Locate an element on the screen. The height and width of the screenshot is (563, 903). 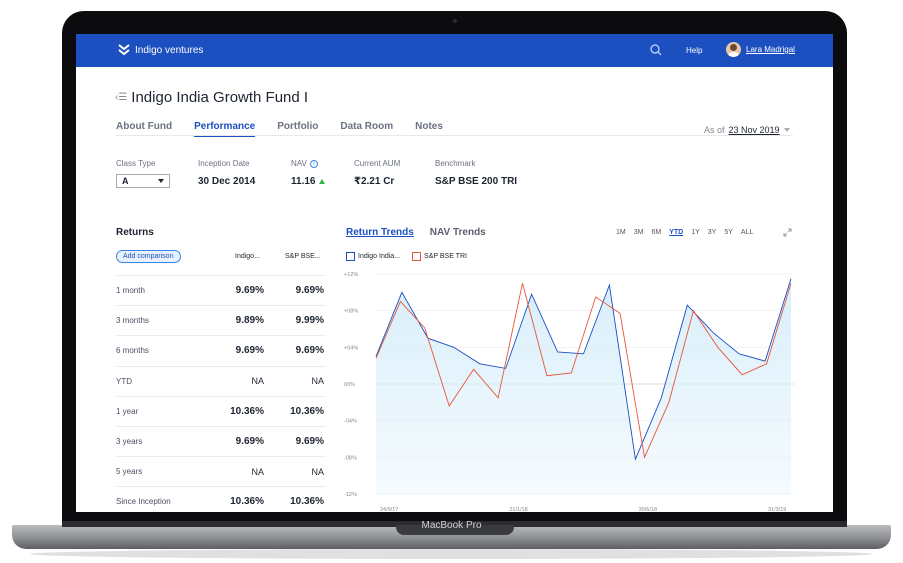
table-row: Since Inception 10.36% 10.36% is located at coordinates (221, 499).